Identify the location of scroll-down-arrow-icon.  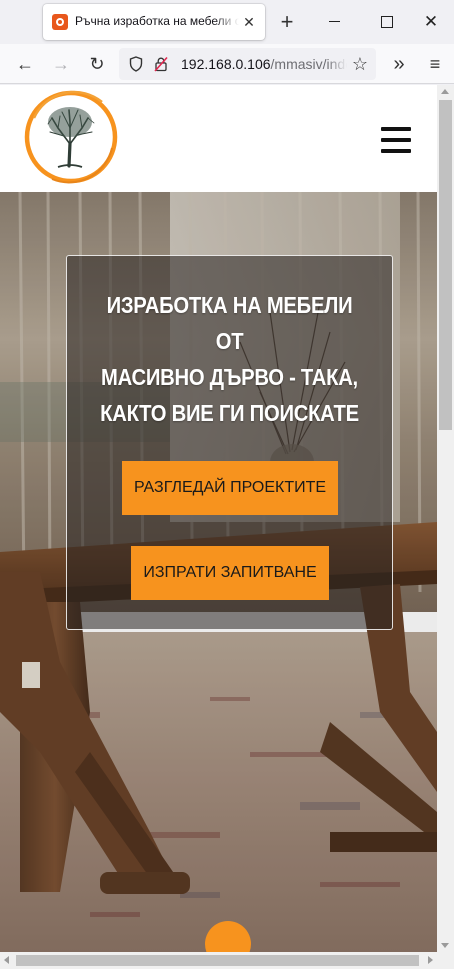
(445, 945).